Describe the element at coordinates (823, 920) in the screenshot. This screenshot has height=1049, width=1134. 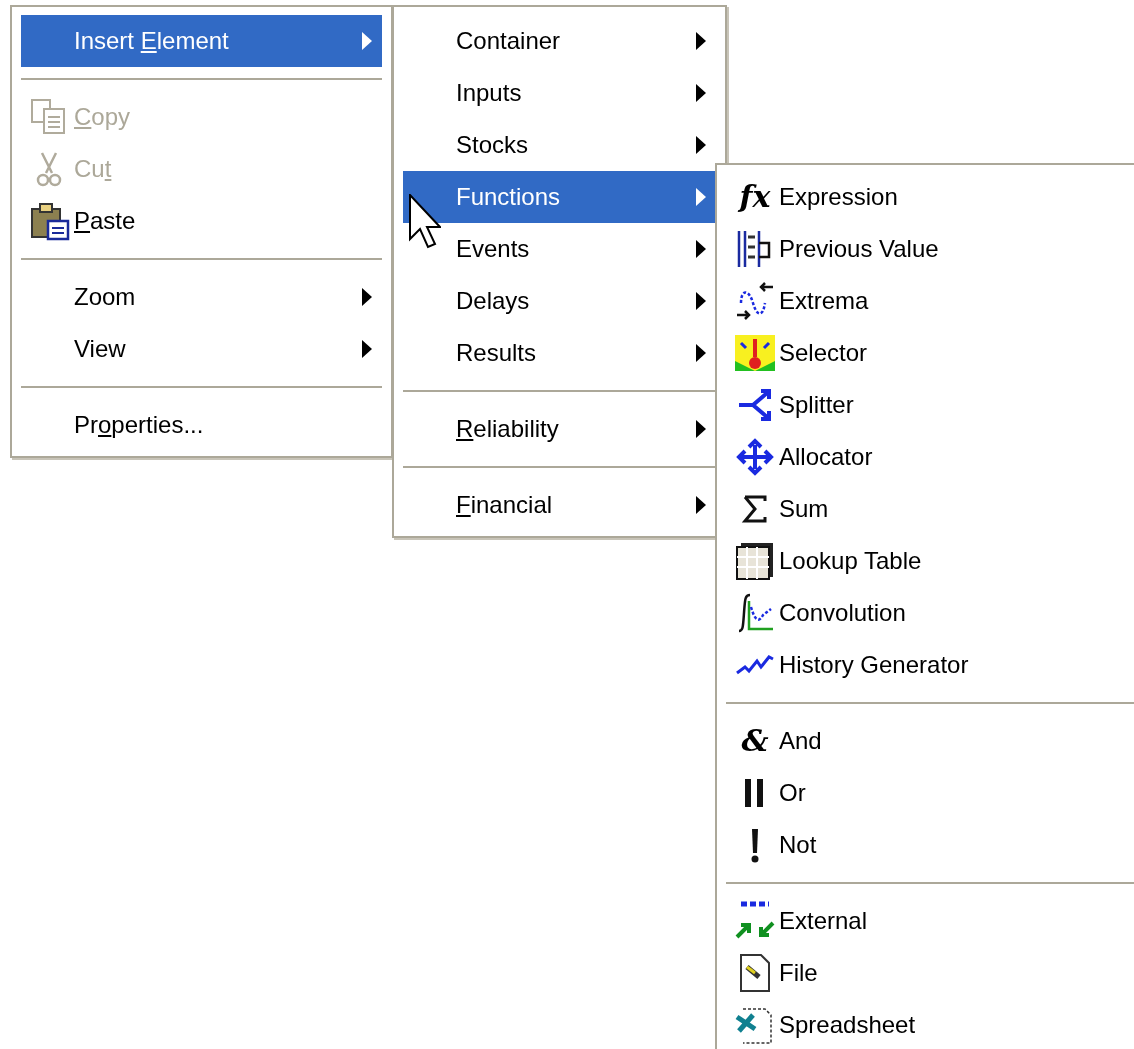
I see `menu-item-label: External` at that location.